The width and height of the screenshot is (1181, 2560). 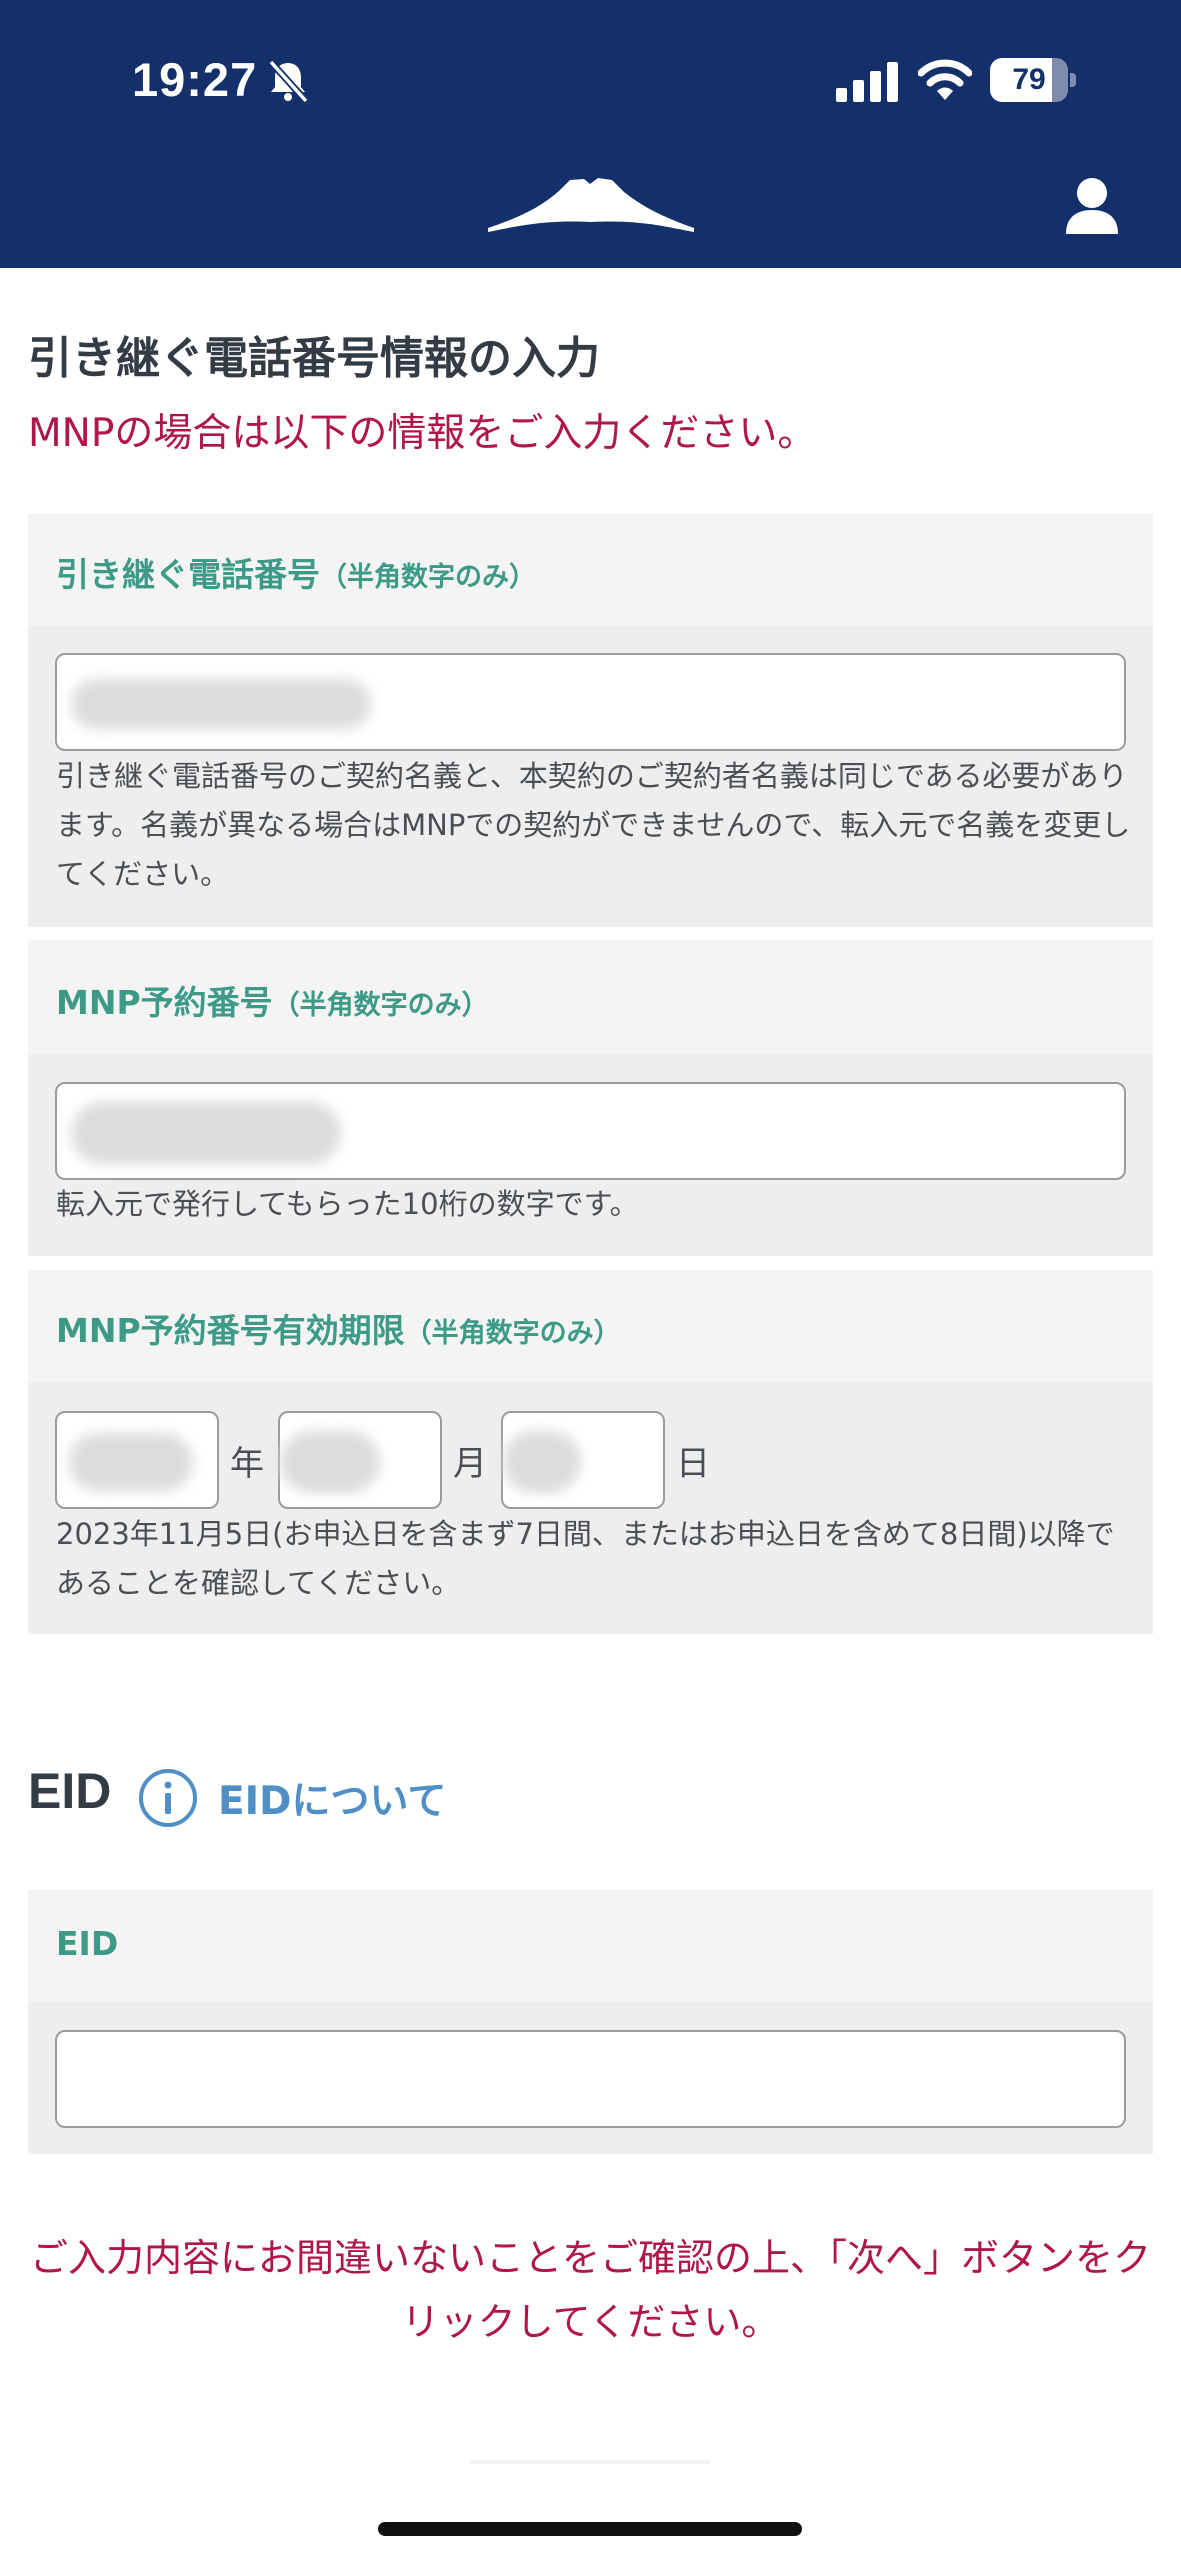 I want to click on eid-info-link: EIDについて, so click(x=332, y=1798).